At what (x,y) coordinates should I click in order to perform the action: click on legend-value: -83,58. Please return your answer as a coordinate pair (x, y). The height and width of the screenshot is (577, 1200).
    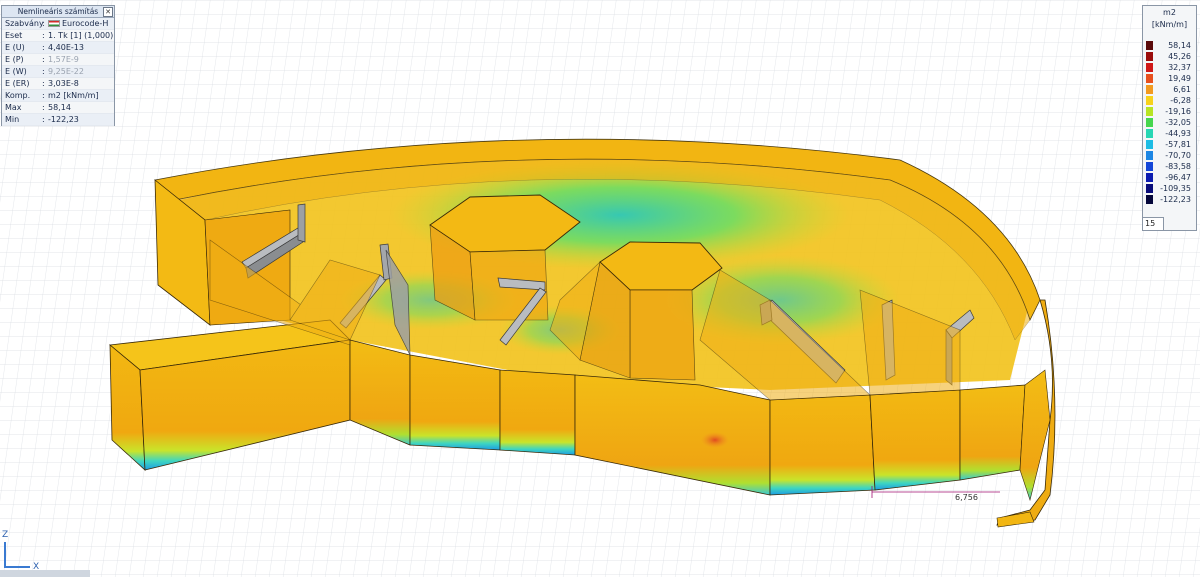
    Looking at the image, I should click on (1178, 166).